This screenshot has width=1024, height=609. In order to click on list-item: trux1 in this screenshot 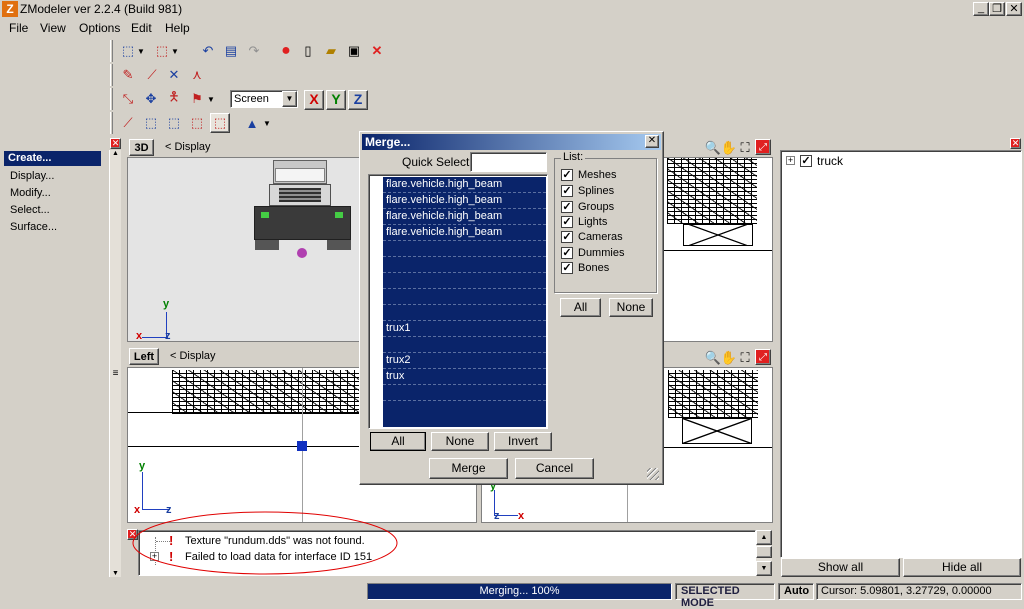, I will do `click(464, 329)`.